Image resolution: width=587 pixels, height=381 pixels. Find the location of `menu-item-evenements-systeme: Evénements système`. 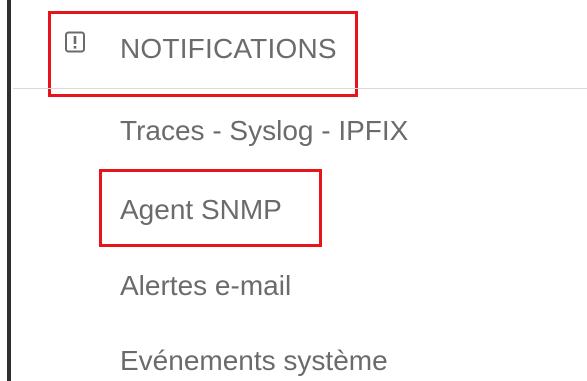

menu-item-evenements-systeme: Evénements système is located at coordinates (254, 361).